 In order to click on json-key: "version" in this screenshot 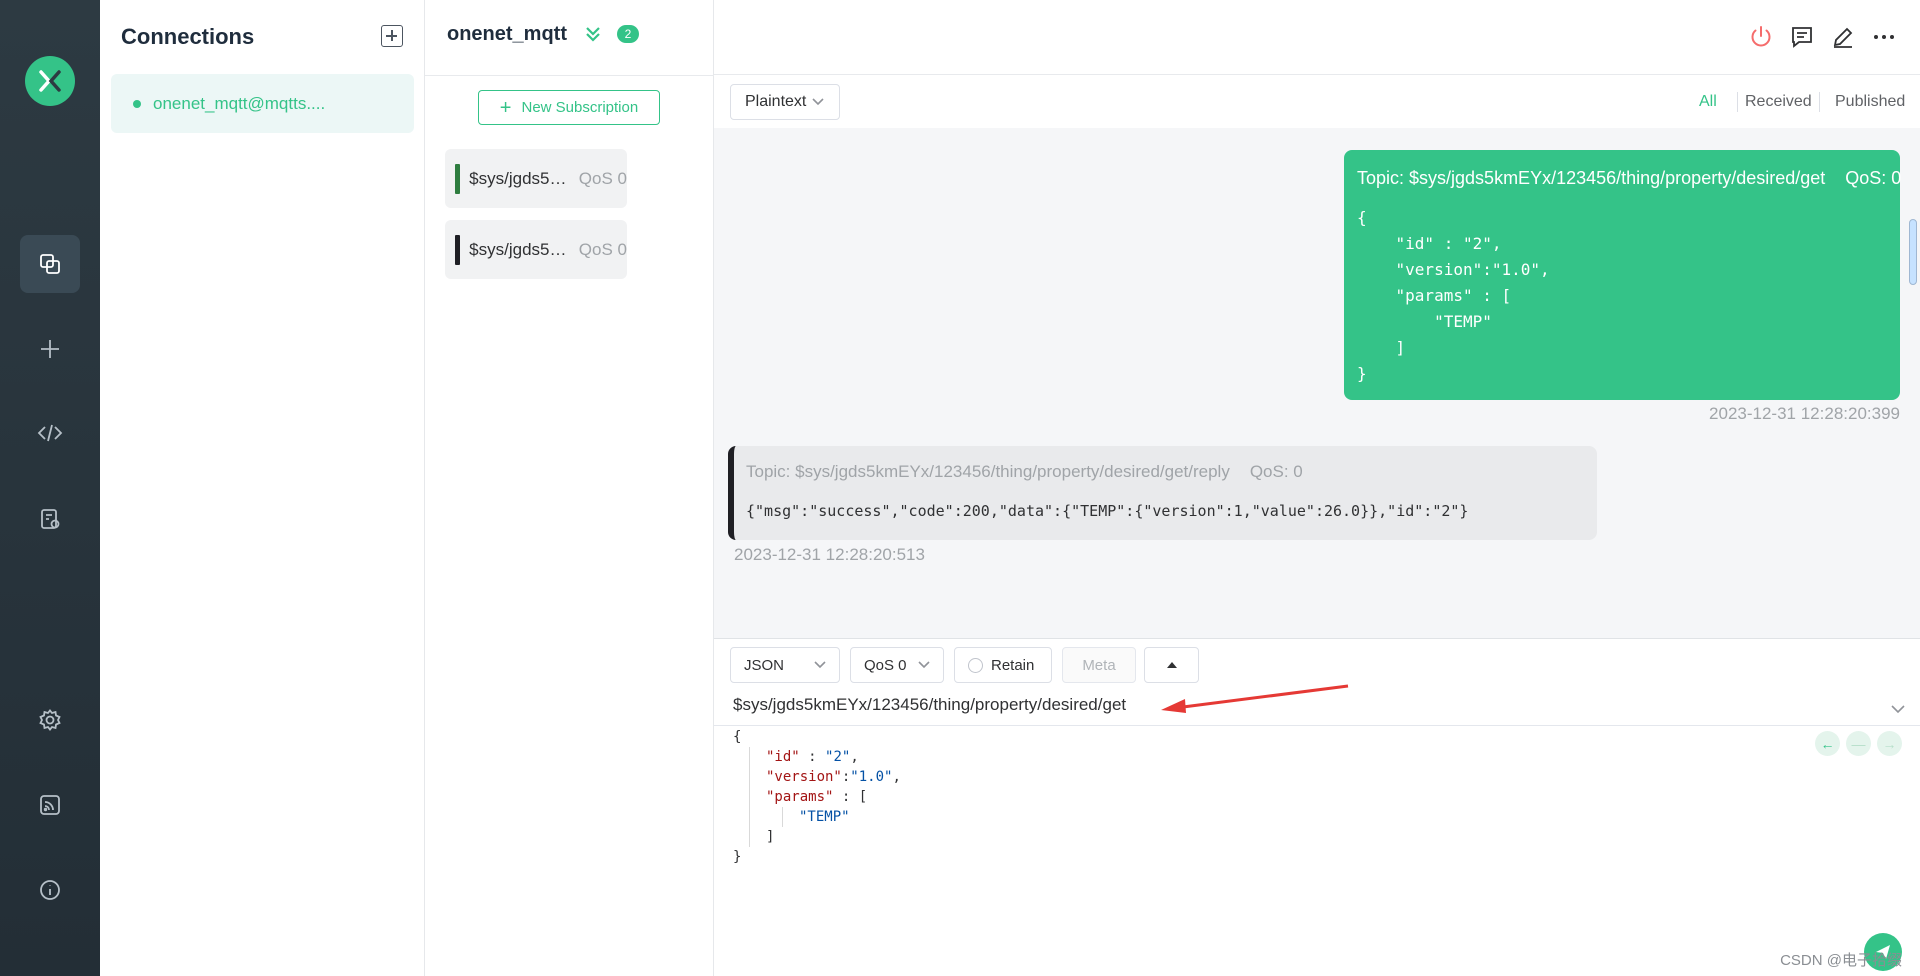, I will do `click(804, 777)`.